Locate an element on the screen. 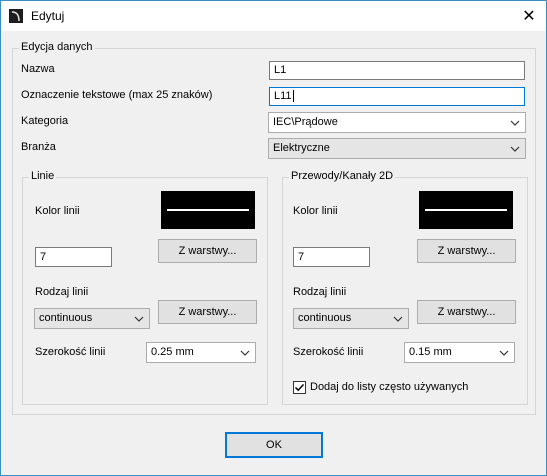 Image resolution: width=547 pixels, height=476 pixels. przewody-szerokosc-label: Szerokość linii is located at coordinates (328, 352).